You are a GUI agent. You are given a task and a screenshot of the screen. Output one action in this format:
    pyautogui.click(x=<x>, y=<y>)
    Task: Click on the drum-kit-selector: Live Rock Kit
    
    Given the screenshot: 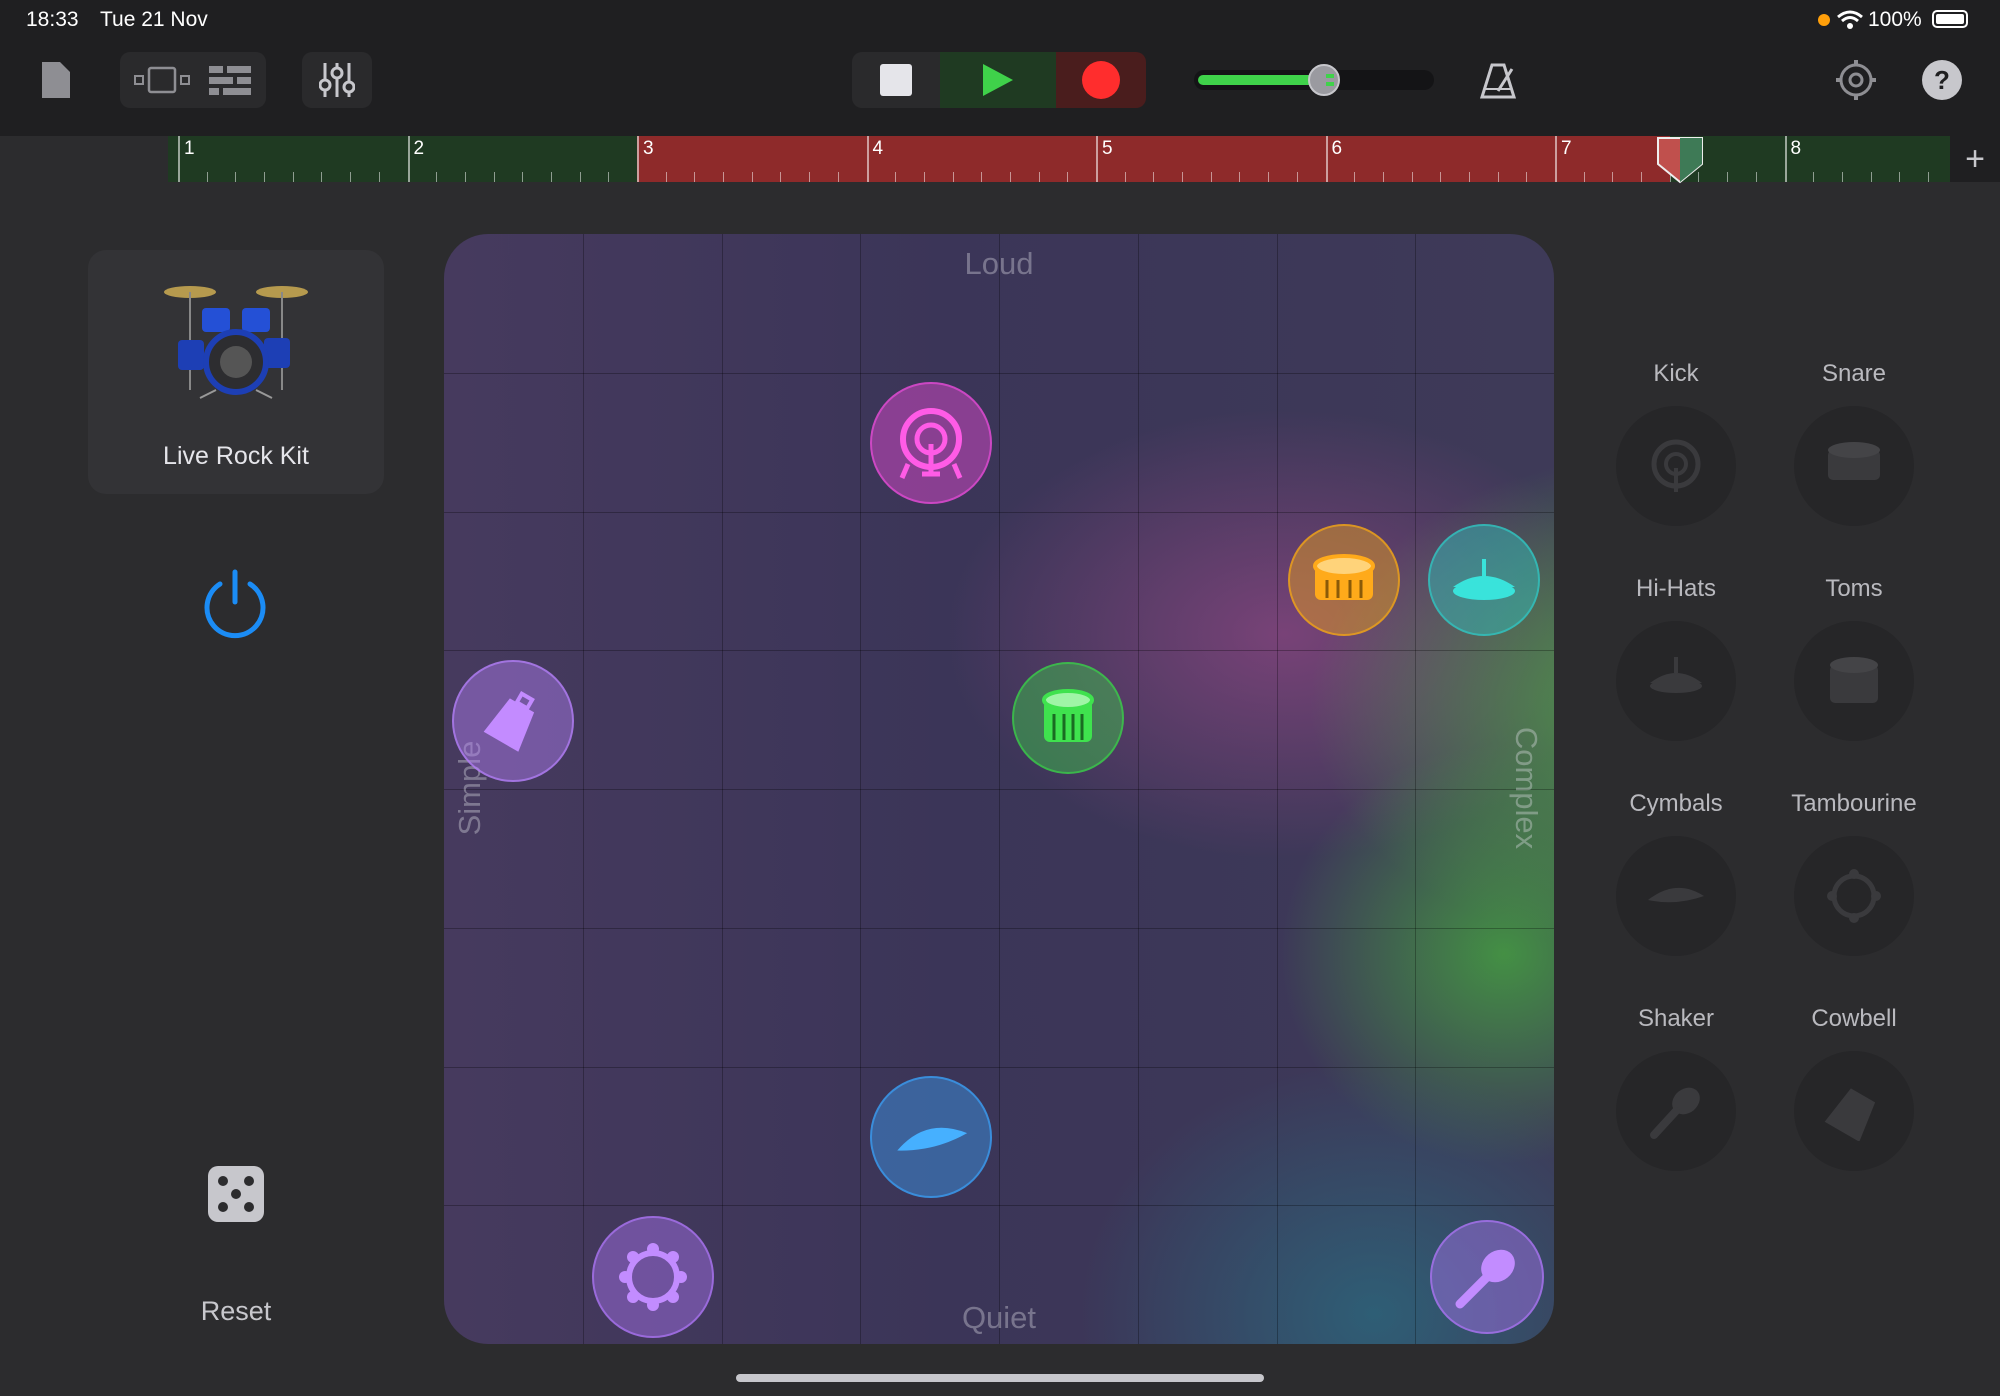 What is the action you would take?
    pyautogui.click(x=236, y=372)
    